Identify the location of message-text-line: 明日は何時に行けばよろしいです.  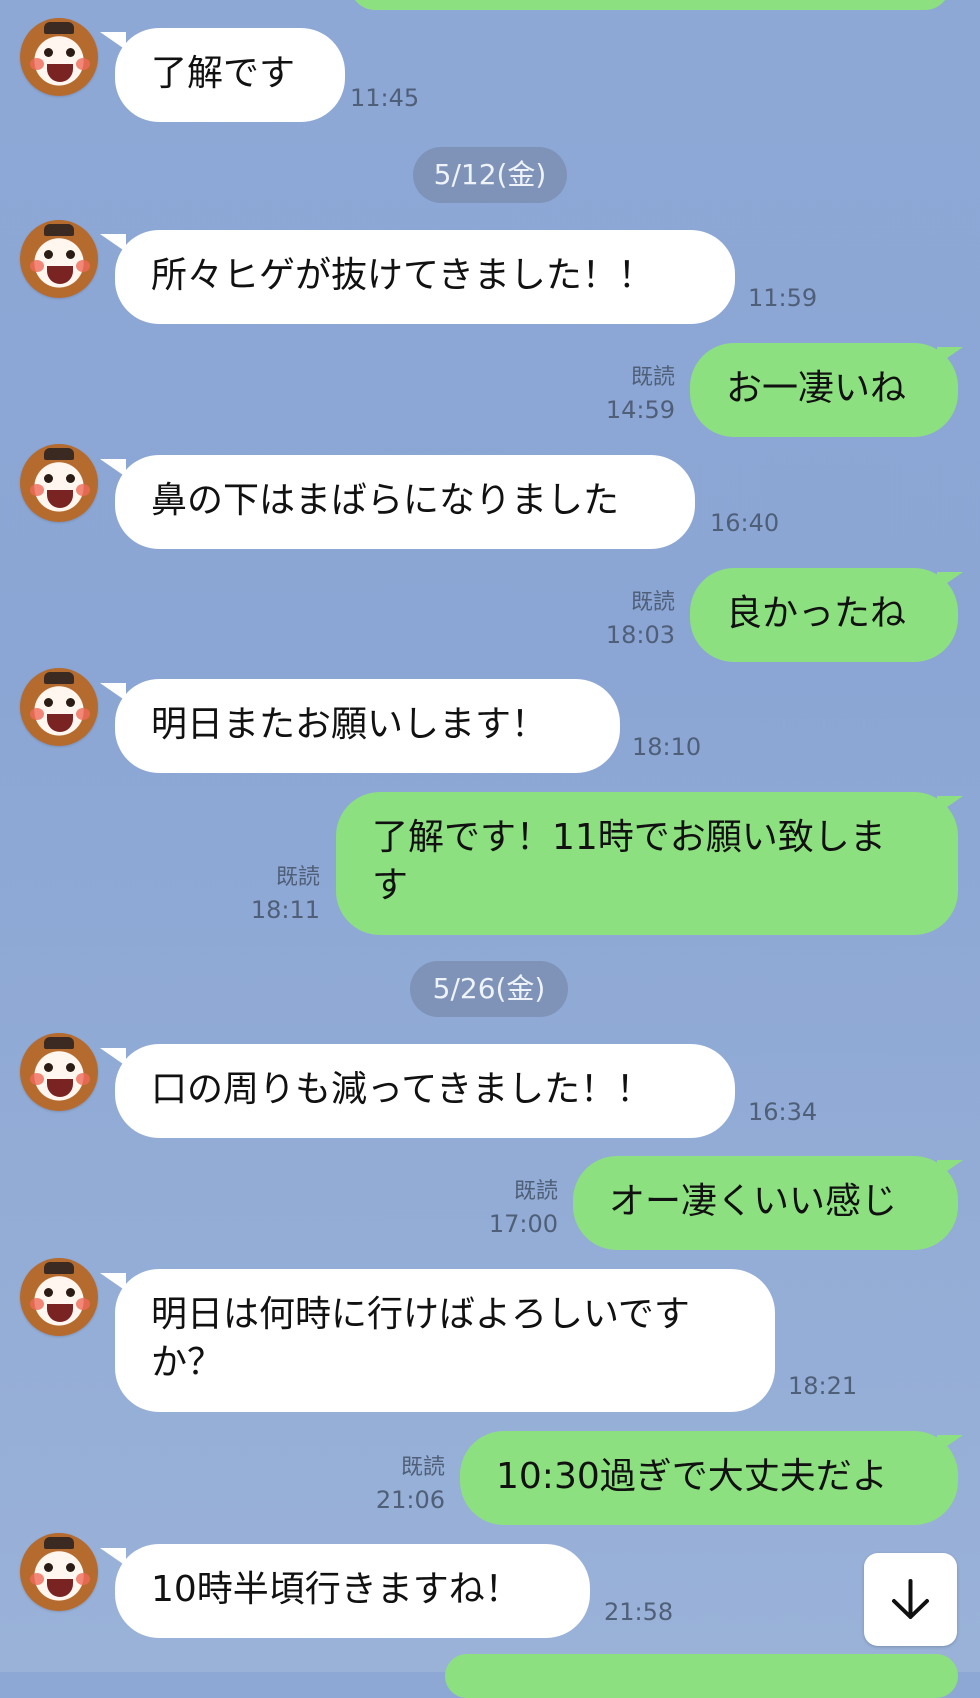
(420, 1314).